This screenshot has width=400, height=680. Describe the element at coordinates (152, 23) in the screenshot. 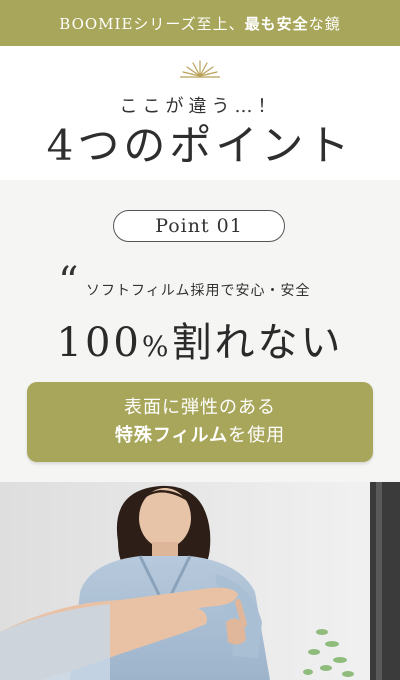

I see `banner-text-1: BOOMIEシリーズ至上、` at that location.